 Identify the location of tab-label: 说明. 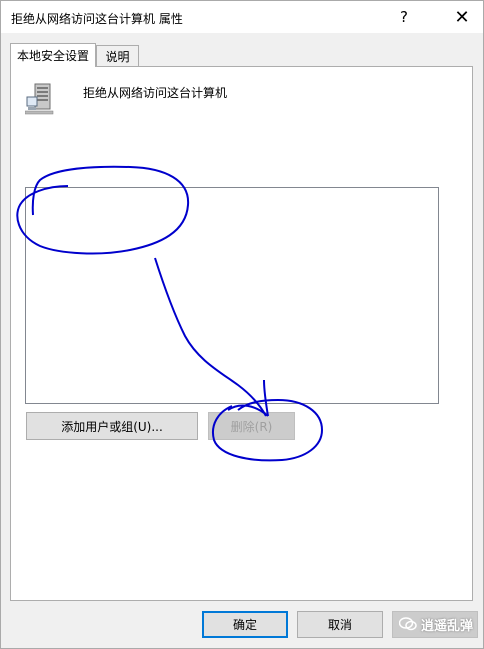
(117, 57).